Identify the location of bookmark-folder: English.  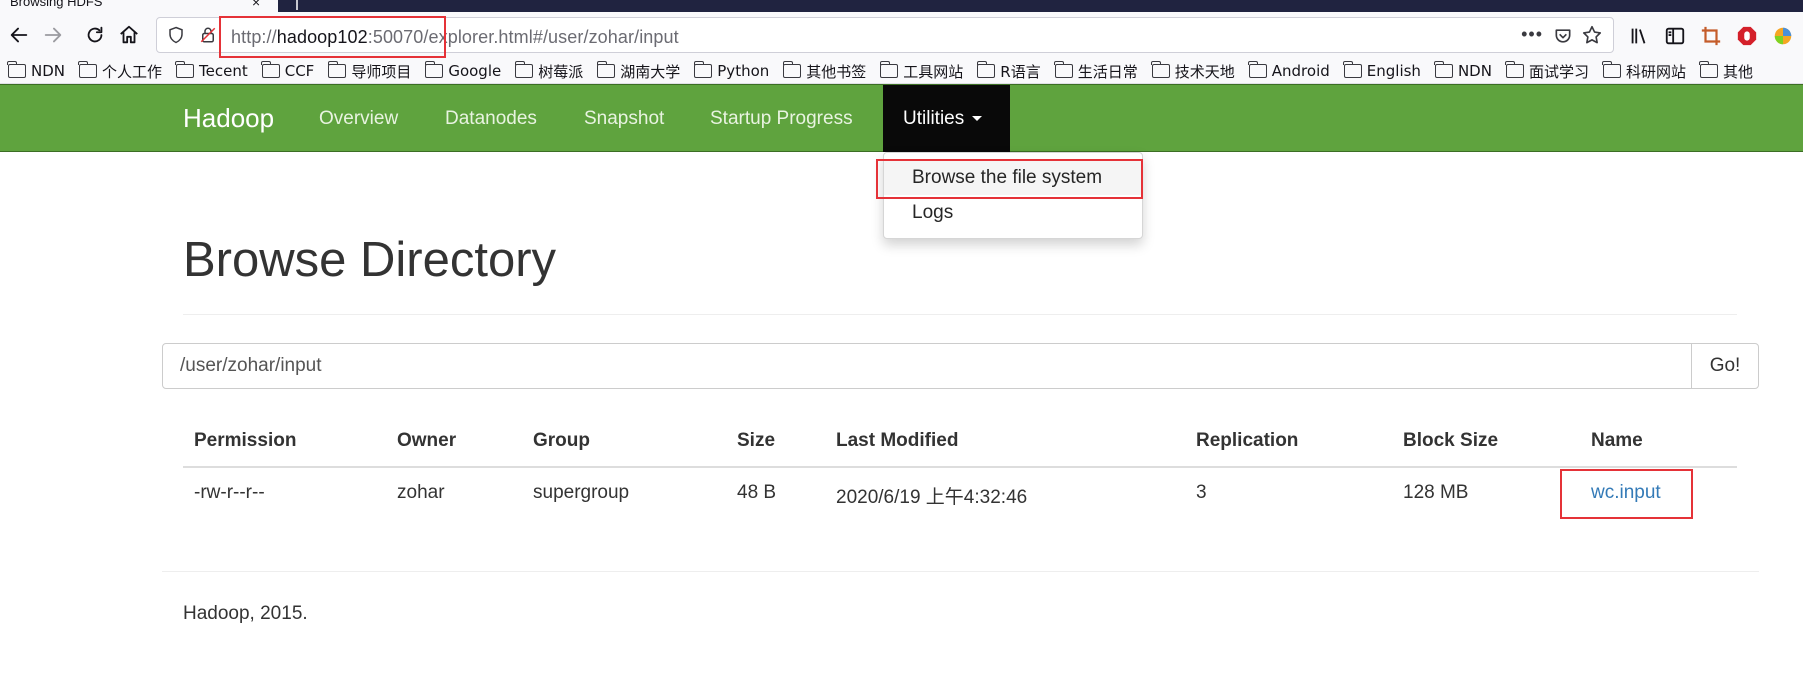
(1382, 70).